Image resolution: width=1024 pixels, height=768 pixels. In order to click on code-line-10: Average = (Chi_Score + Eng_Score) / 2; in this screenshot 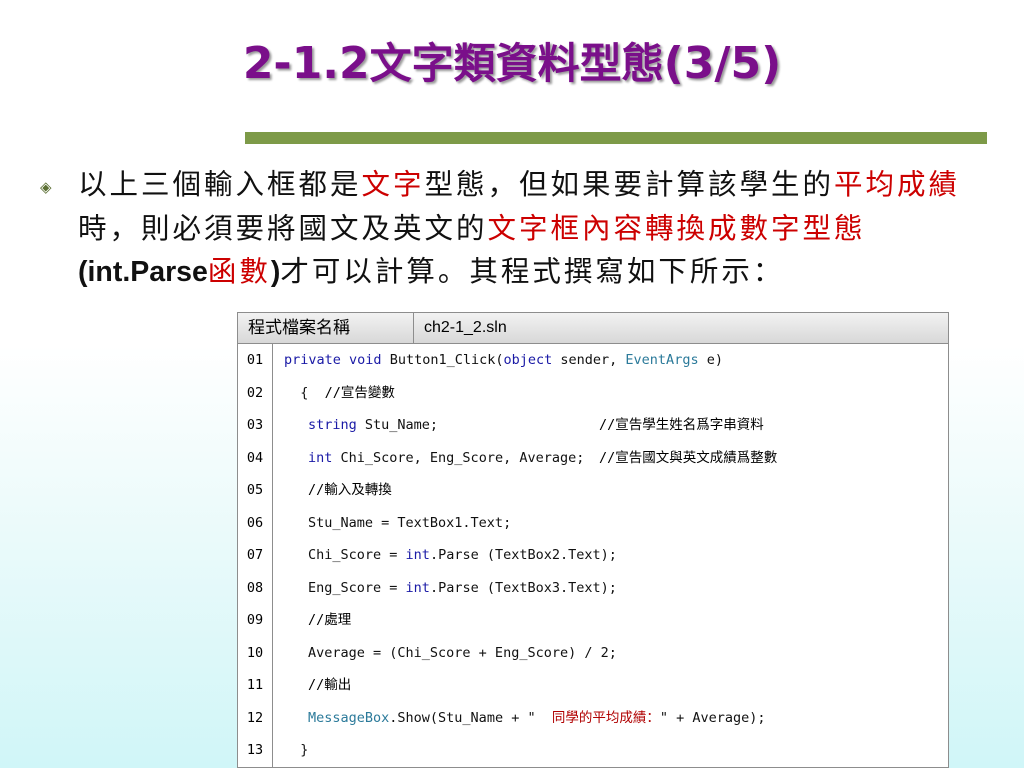, I will do `click(462, 652)`.